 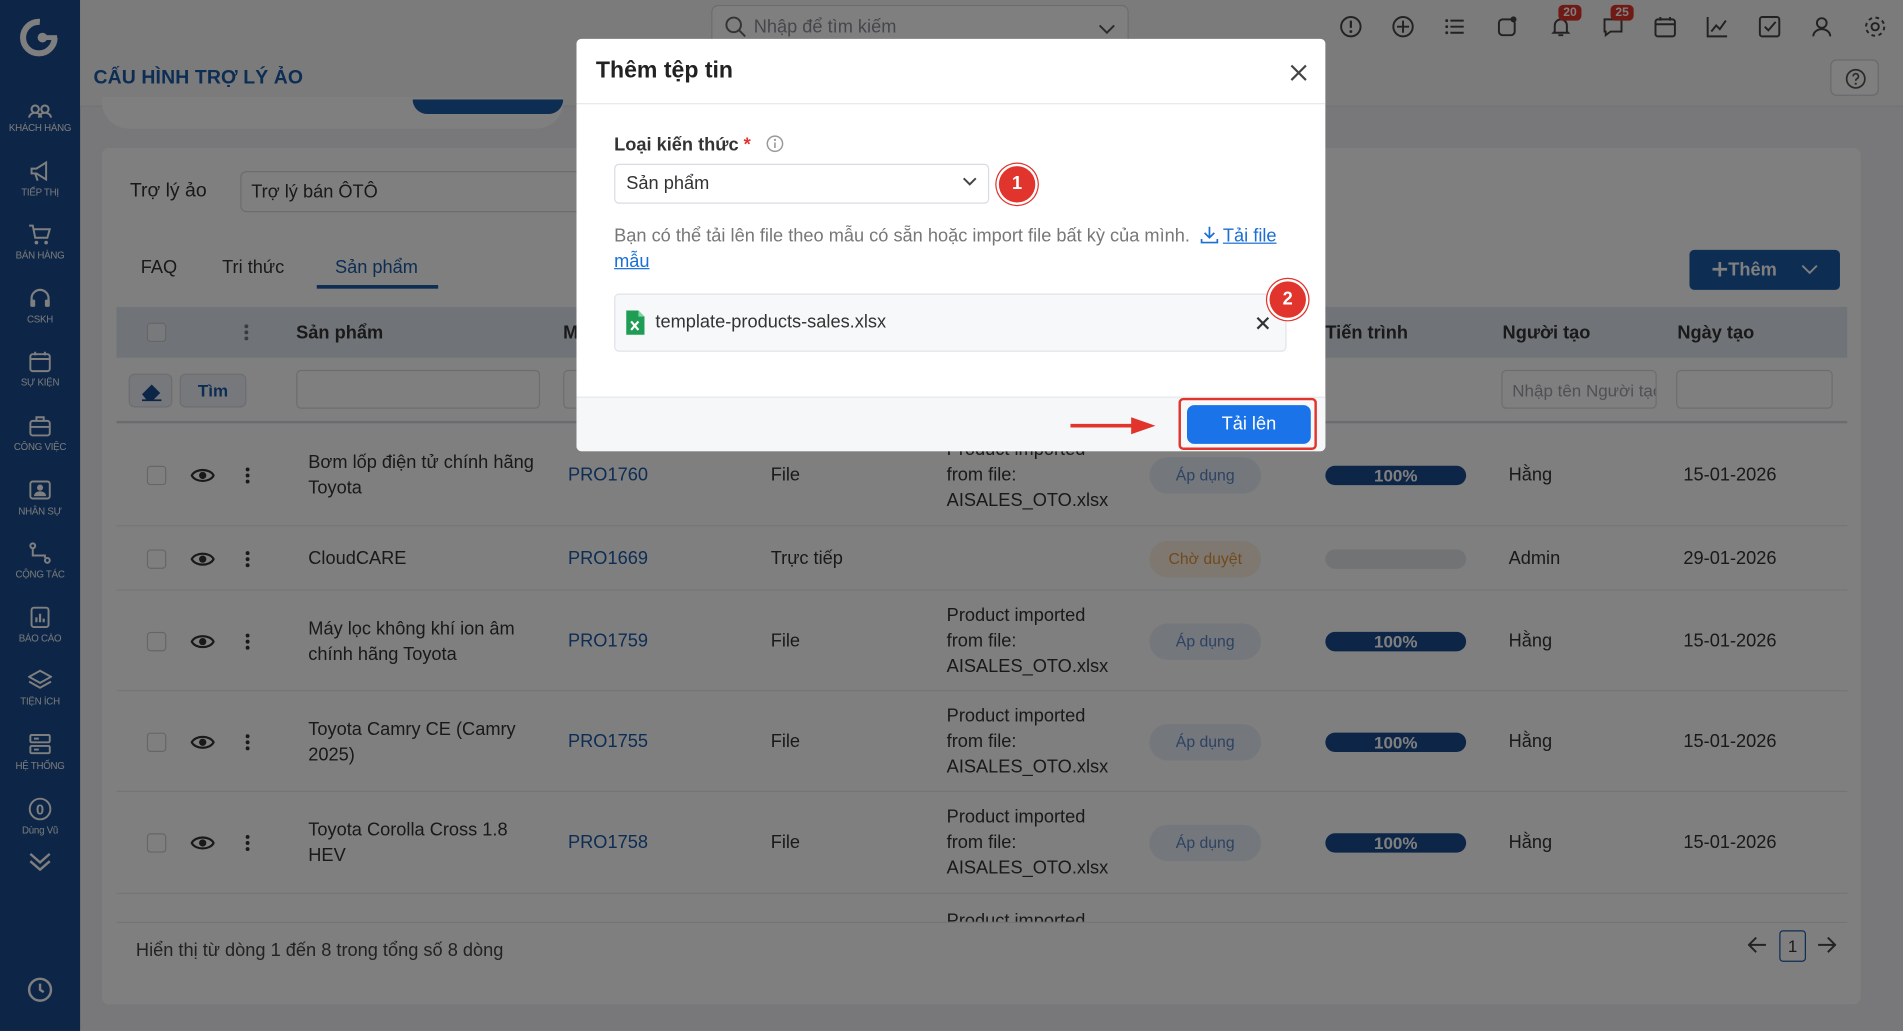 I want to click on annotation-step-1: 1, so click(x=1017, y=184).